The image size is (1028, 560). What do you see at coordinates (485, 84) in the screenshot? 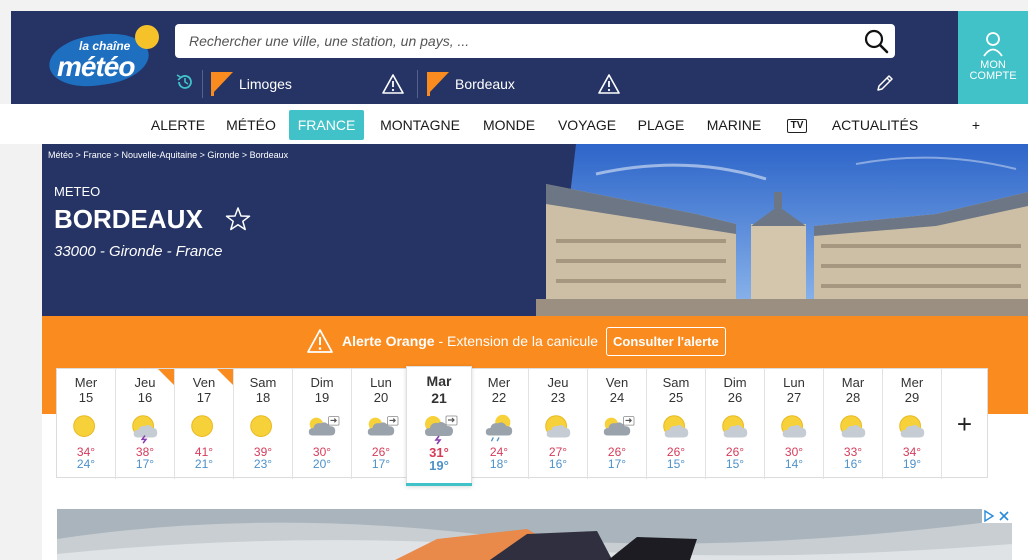
I see `favorite-label: Bordeaux` at bounding box center [485, 84].